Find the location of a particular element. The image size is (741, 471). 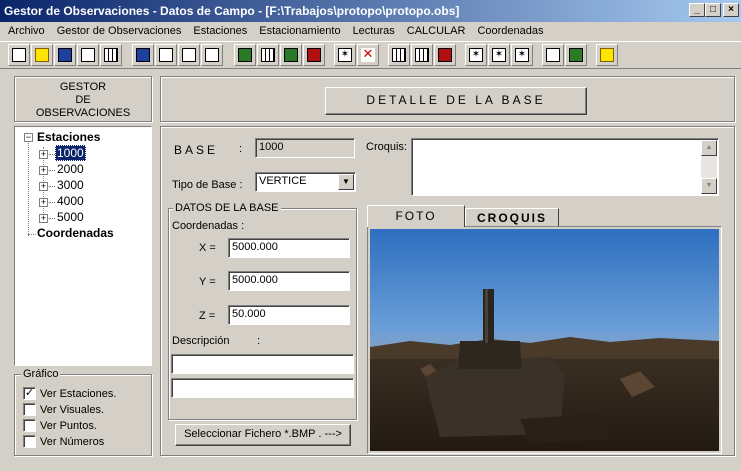

menu-archivo: Archivo is located at coordinates (26, 31).